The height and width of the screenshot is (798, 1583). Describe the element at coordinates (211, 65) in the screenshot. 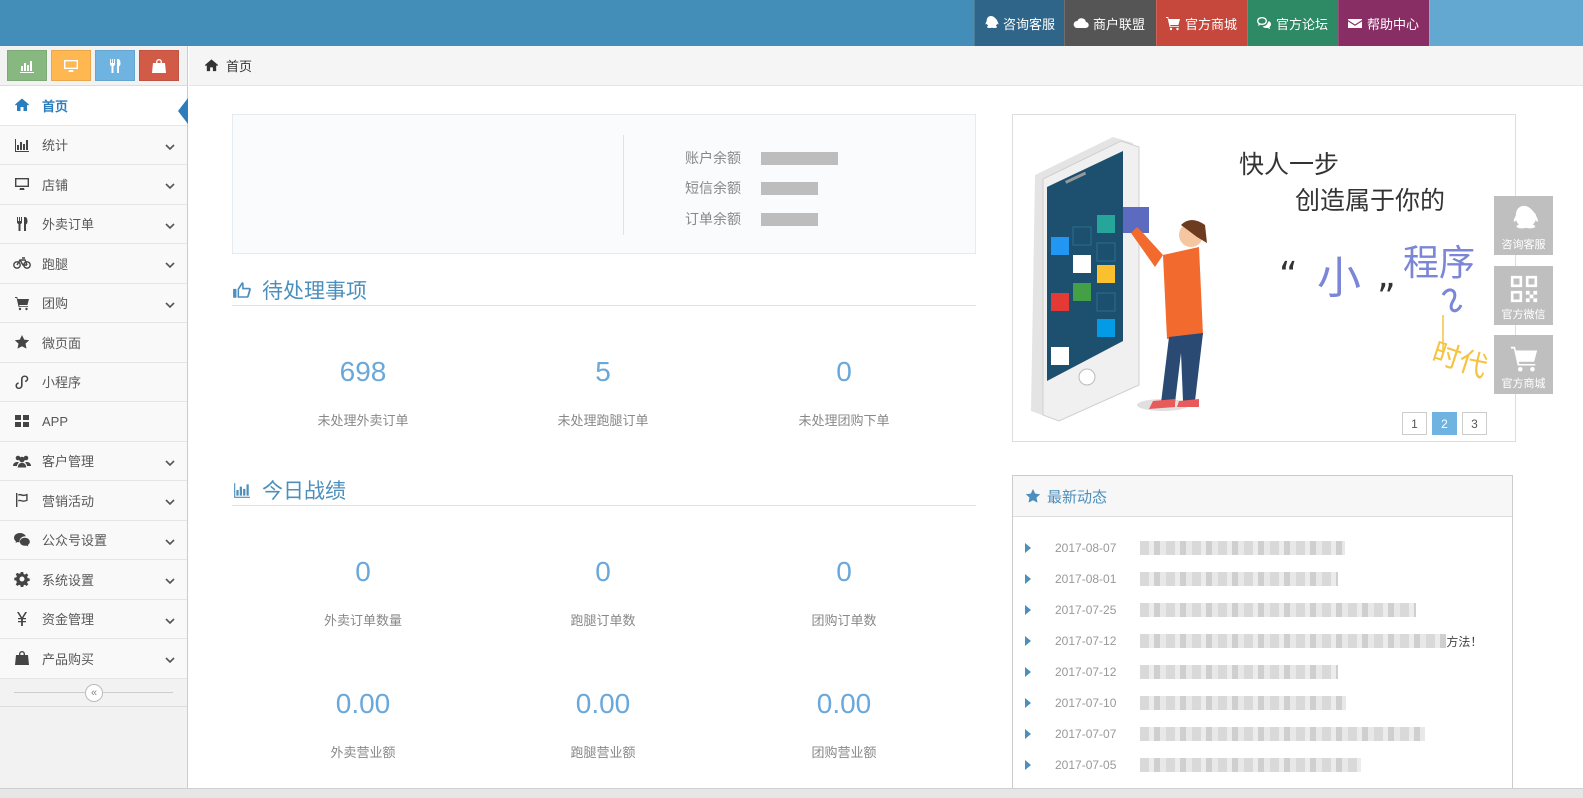

I see `home-icon` at that location.